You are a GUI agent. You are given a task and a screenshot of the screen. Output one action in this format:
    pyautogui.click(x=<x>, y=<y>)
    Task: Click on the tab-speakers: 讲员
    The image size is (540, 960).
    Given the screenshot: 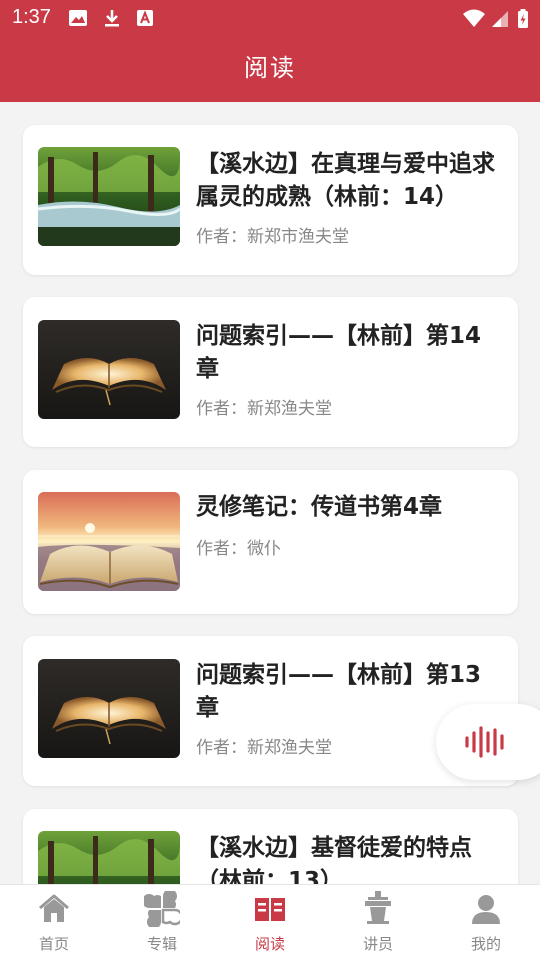 What is the action you would take?
    pyautogui.click(x=378, y=922)
    